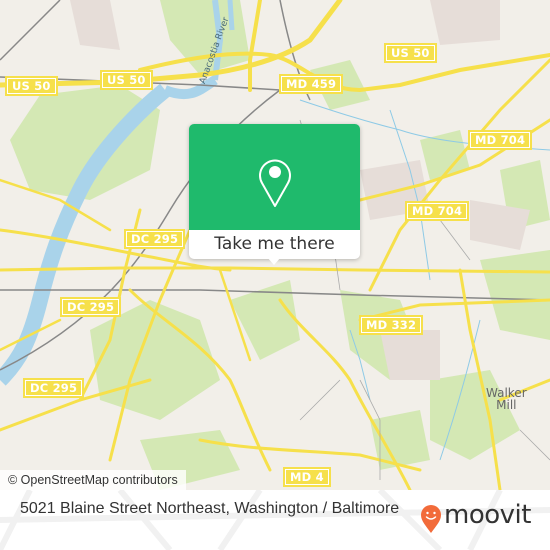  I want to click on road-shield-us-50-east: US 50, so click(410, 53).